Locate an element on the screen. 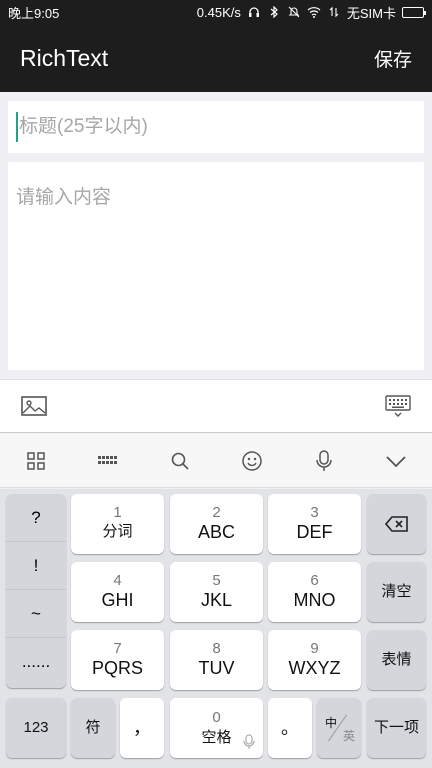 The width and height of the screenshot is (432, 768). next-field-button: 下一项 is located at coordinates (396, 728).